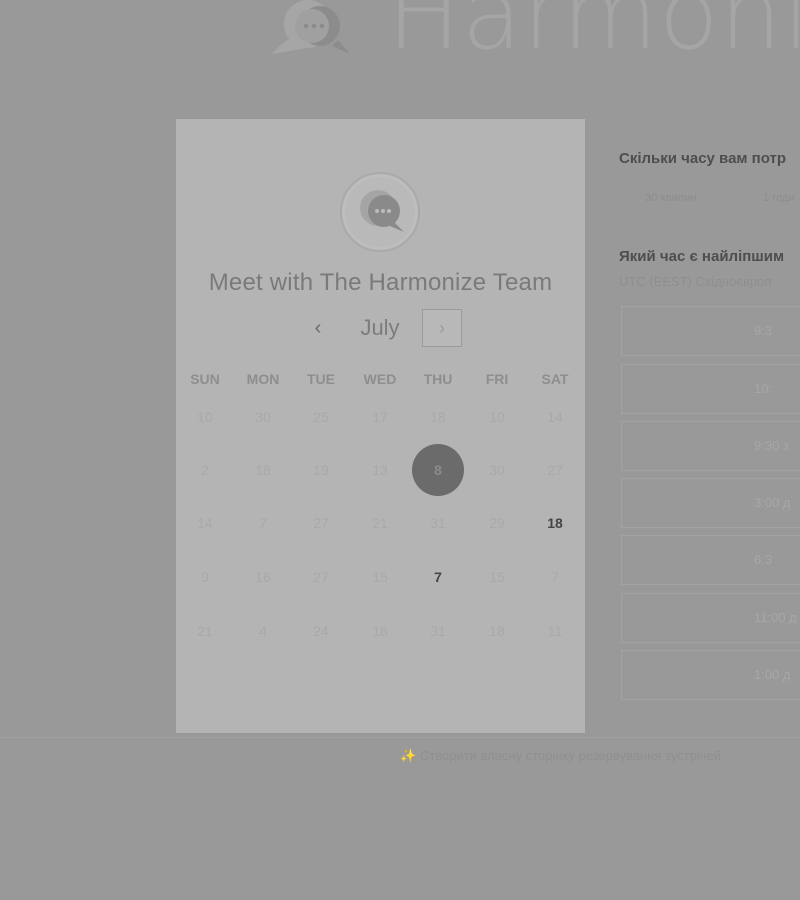 This screenshot has height=900, width=800. Describe the element at coordinates (380, 470) in the screenshot. I see `calendar-day: 13` at that location.